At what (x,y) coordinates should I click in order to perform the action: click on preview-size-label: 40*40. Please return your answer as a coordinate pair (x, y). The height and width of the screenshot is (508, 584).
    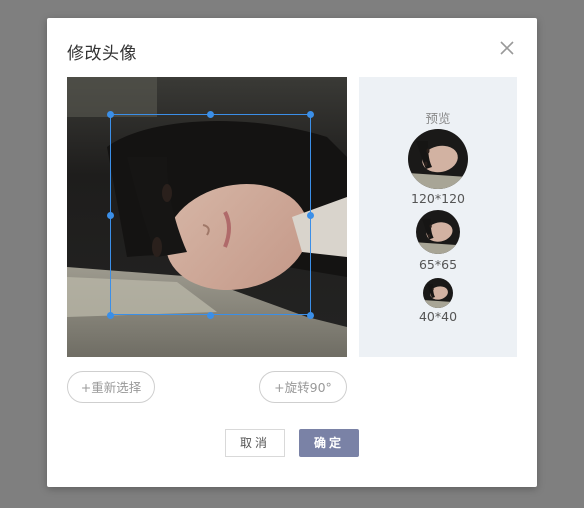
    Looking at the image, I should click on (438, 316).